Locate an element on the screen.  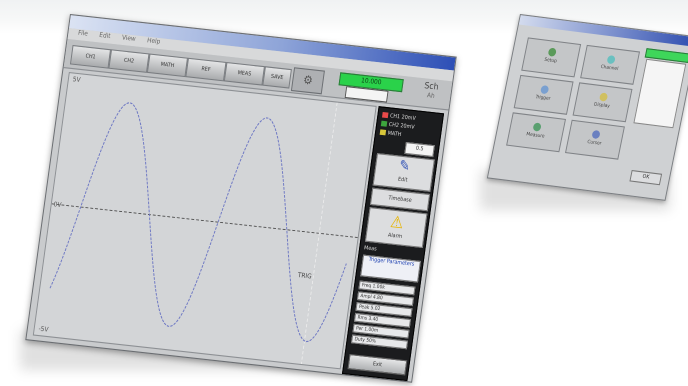
channel-button: Channel is located at coordinates (610, 64).